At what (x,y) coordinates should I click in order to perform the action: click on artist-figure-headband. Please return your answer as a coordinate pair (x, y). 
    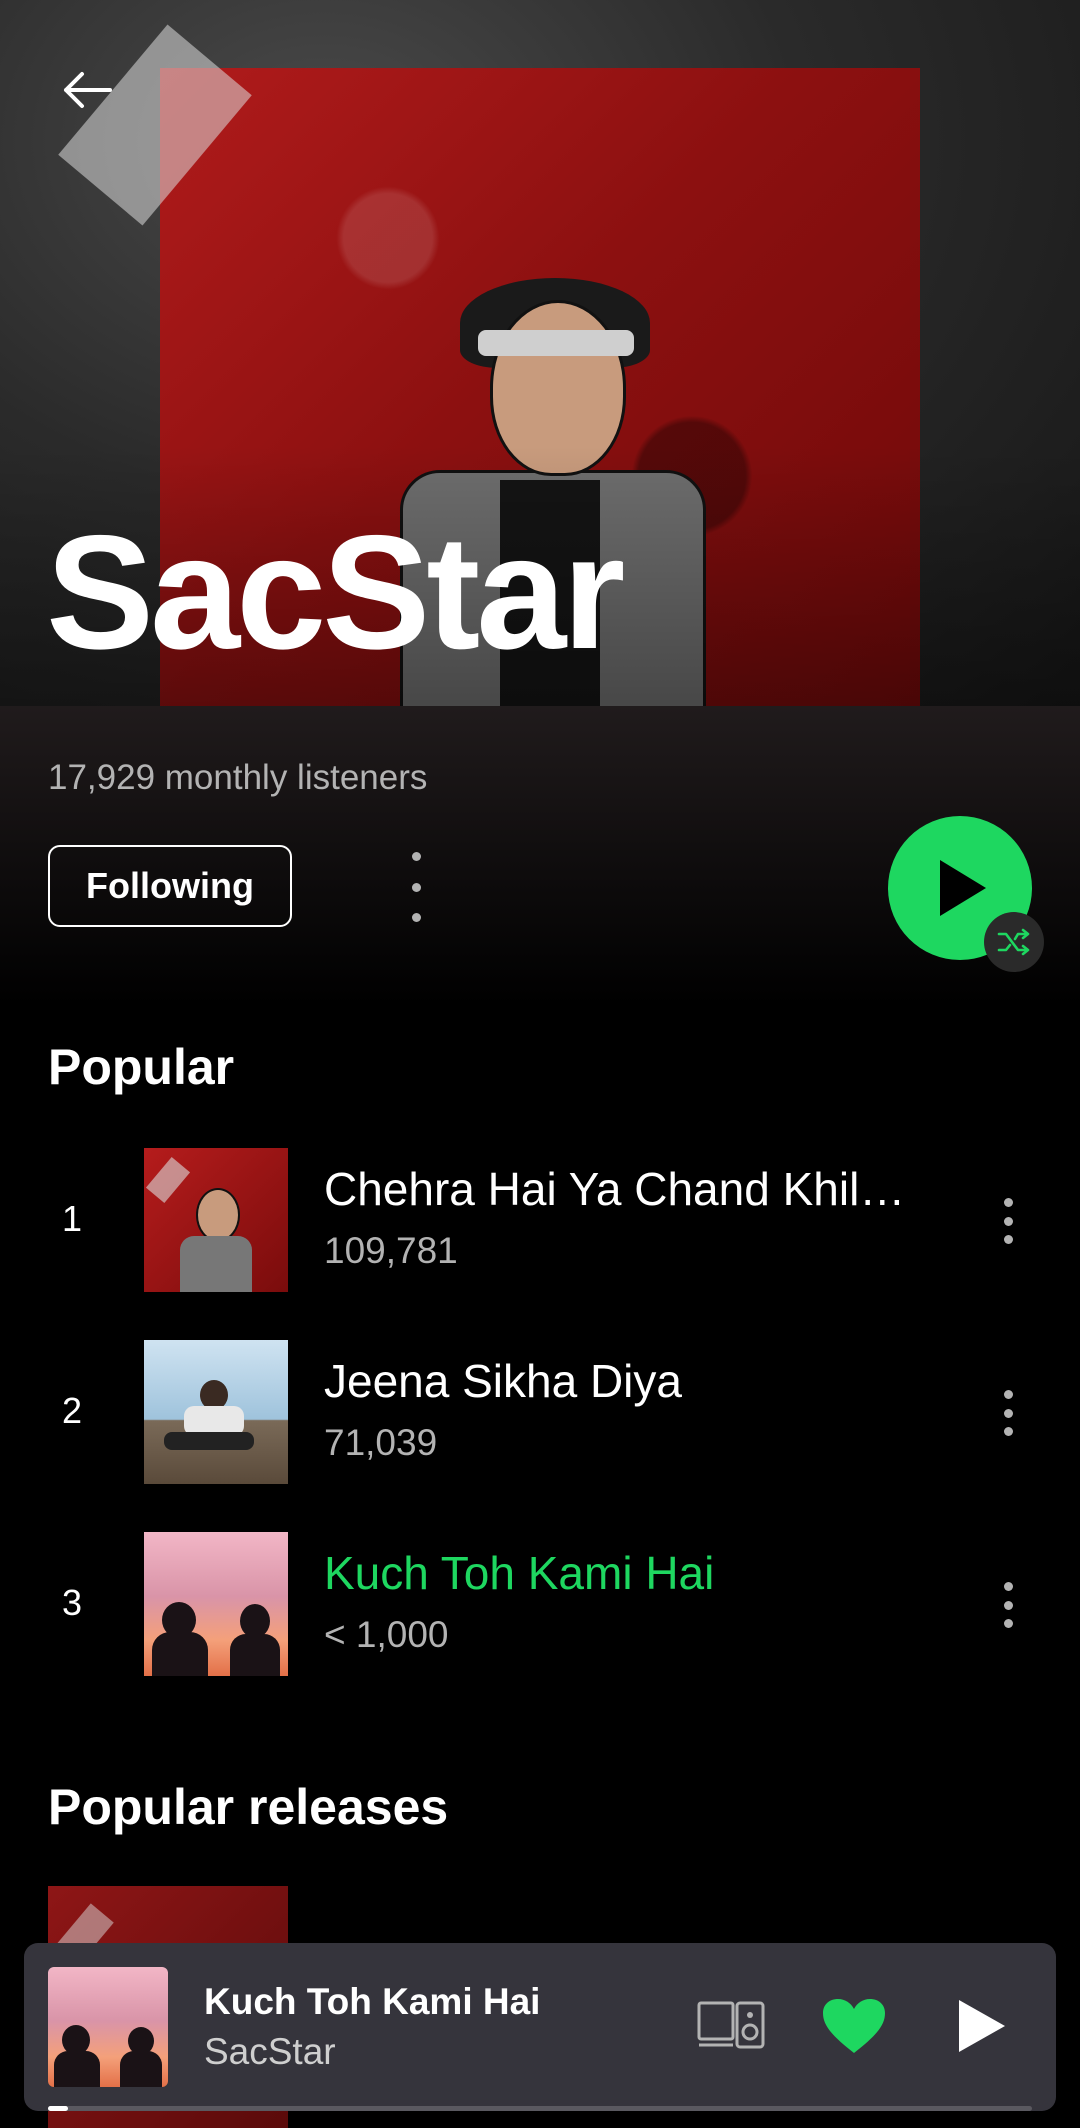
    Looking at the image, I should click on (556, 343).